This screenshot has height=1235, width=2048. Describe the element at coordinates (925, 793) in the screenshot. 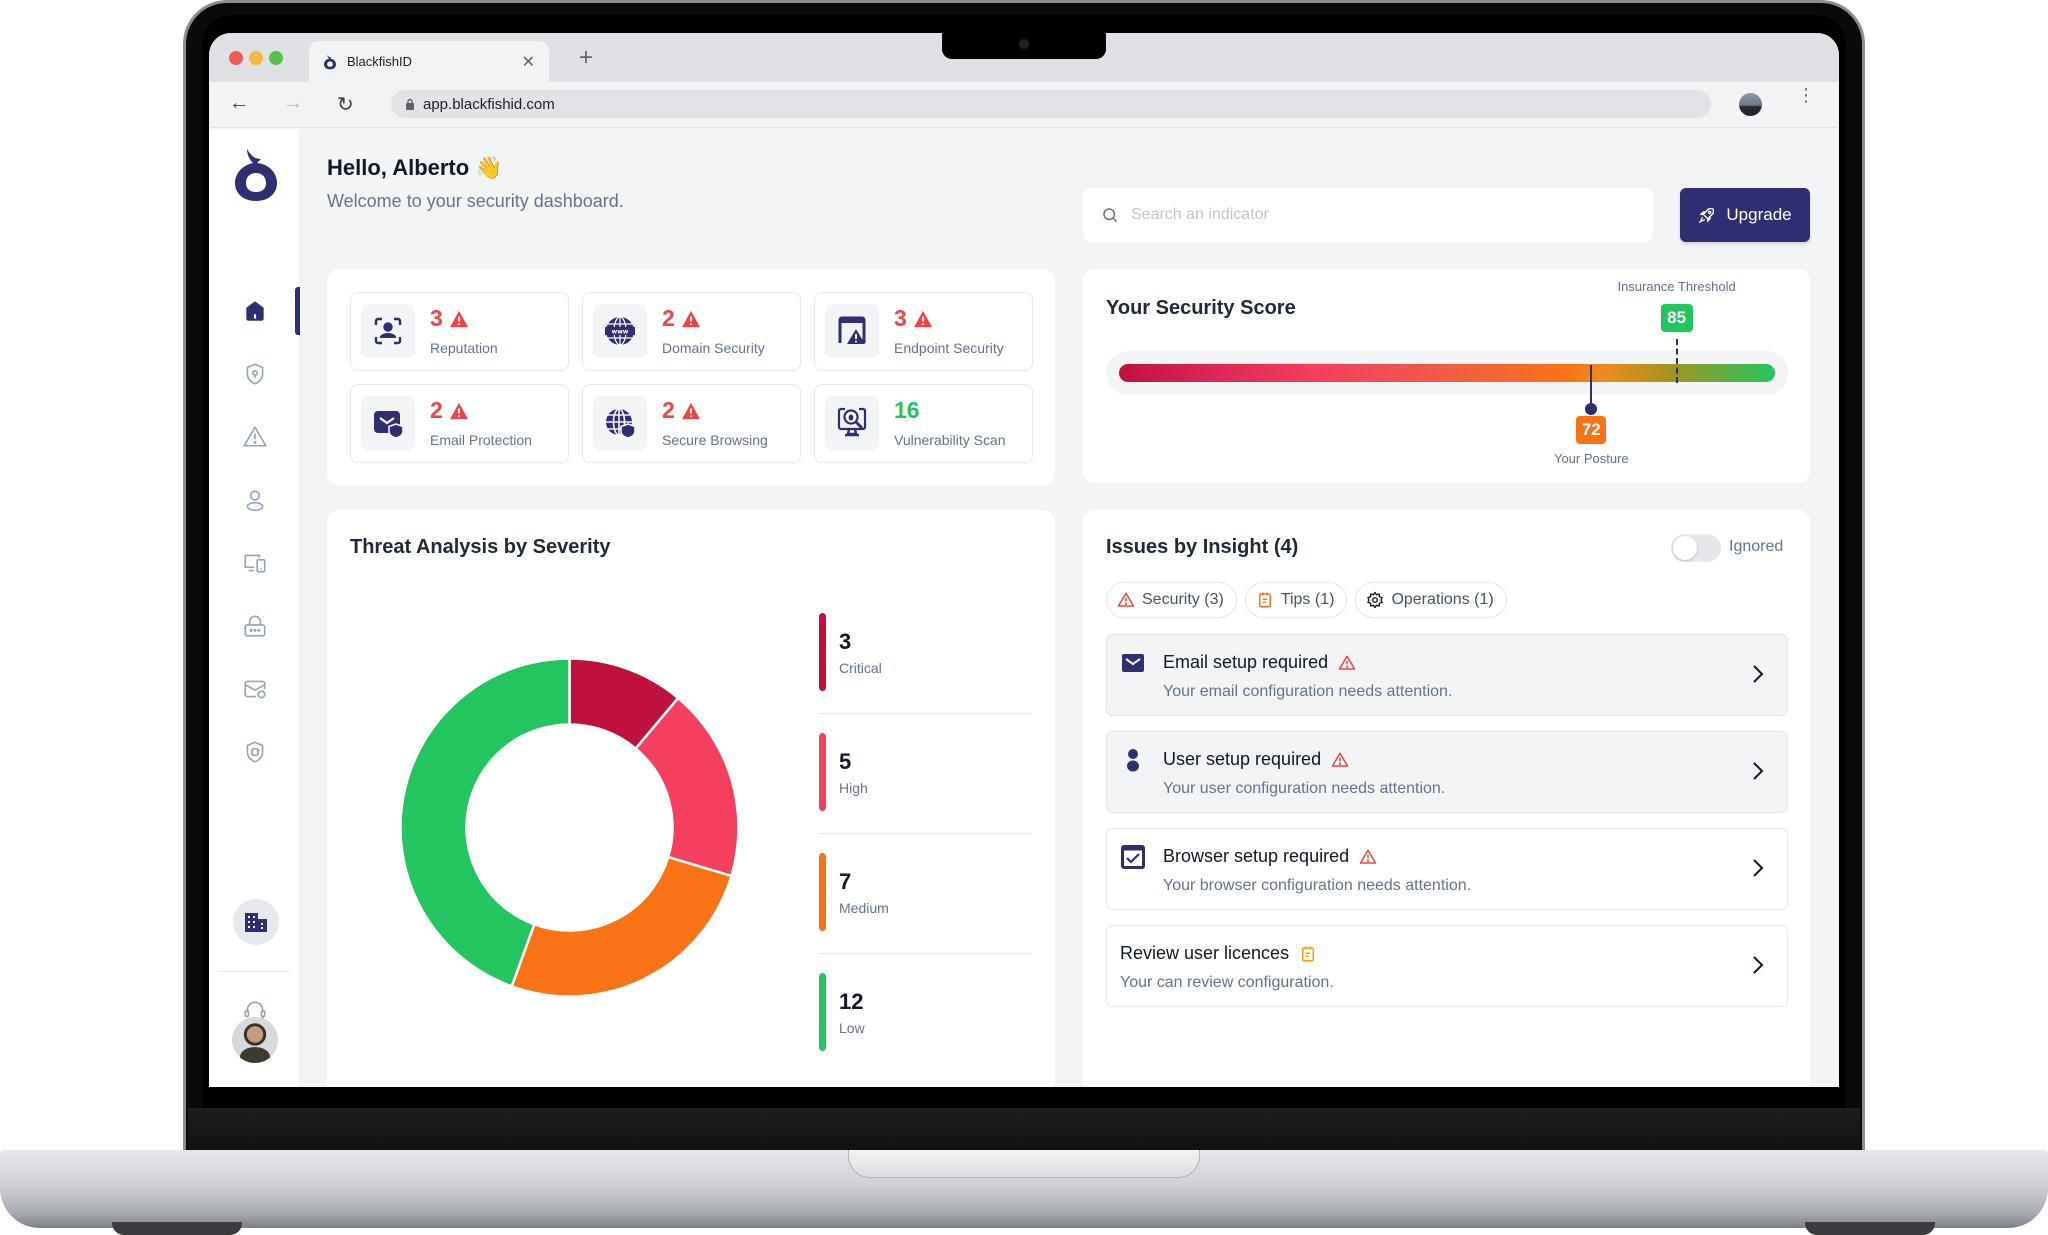

I see `legend-item-high: 5 High` at that location.